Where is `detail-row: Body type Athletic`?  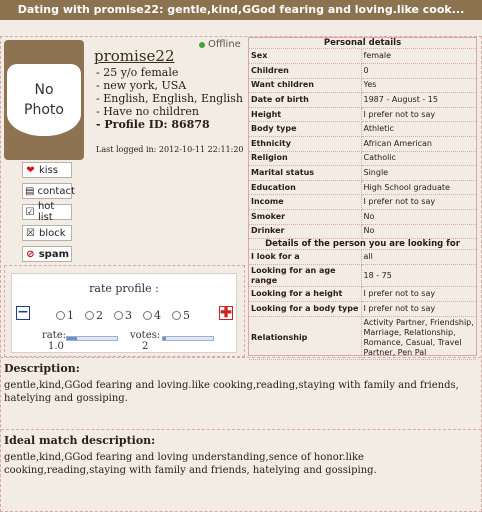 detail-row: Body type Athletic is located at coordinates (362, 129).